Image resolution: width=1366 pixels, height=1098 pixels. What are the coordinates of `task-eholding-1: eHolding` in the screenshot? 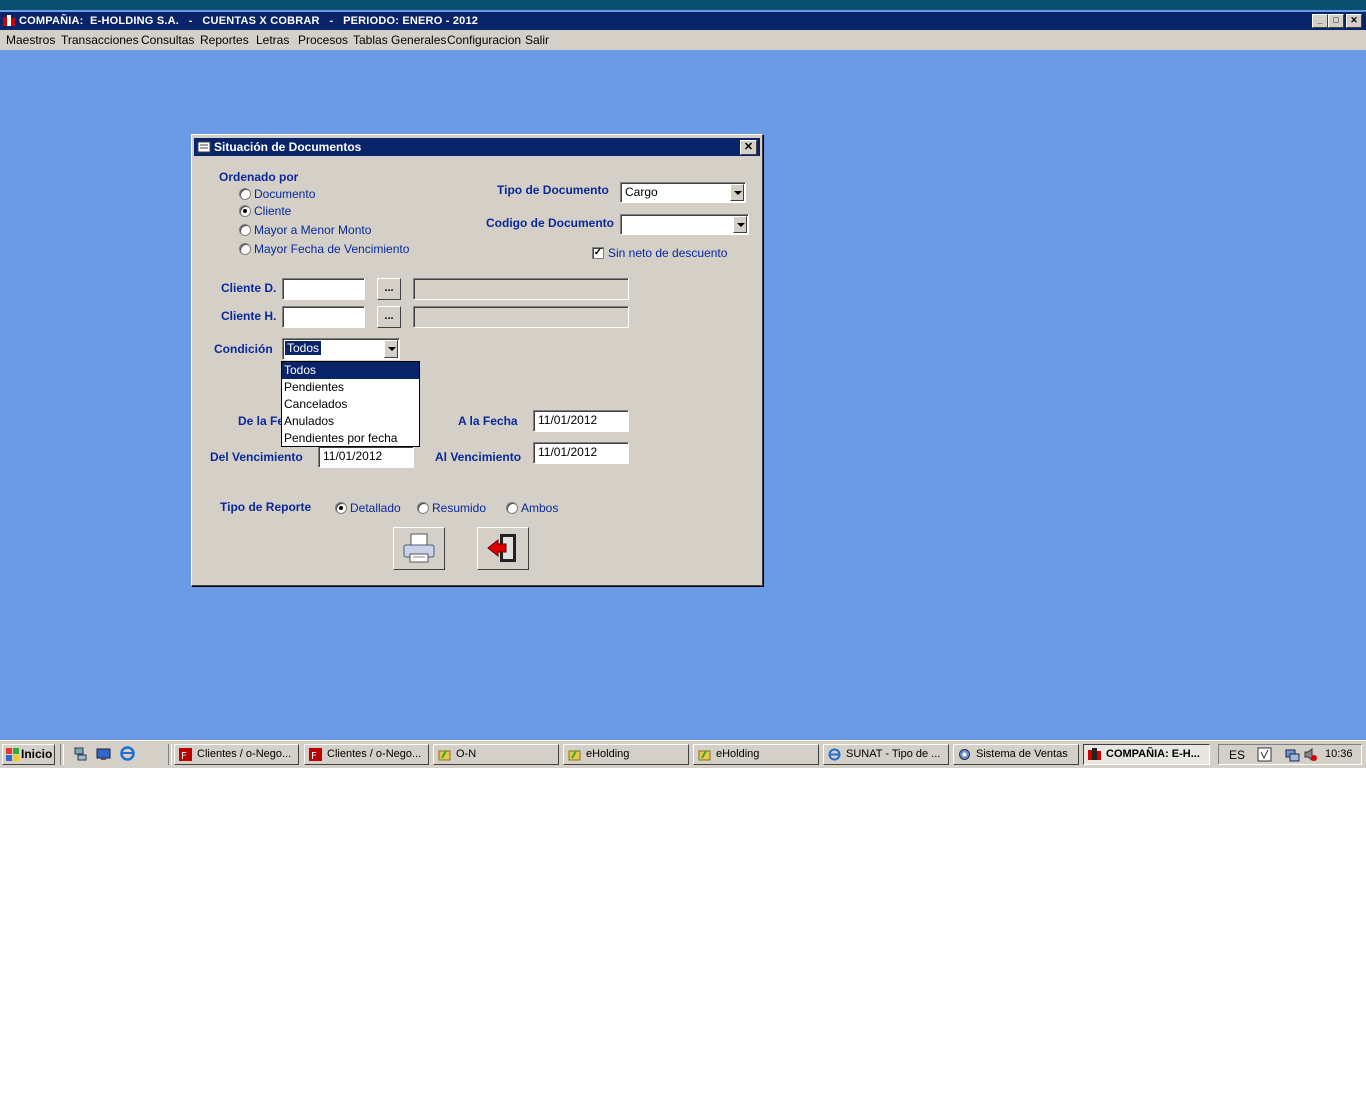 It's located at (626, 754).